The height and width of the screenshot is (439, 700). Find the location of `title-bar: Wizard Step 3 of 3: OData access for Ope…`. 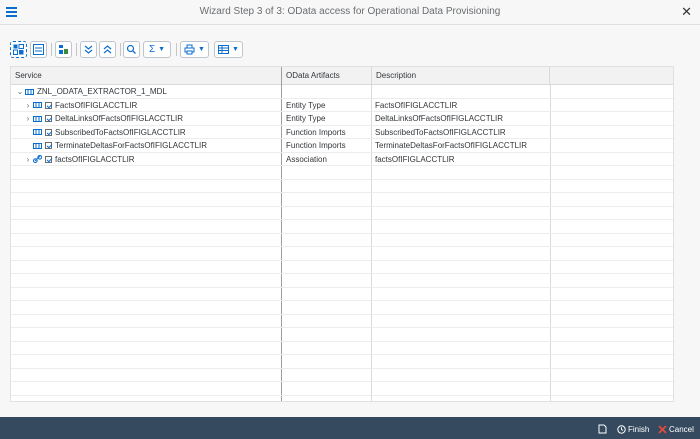

title-bar: Wizard Step 3 of 3: OData access for Ope… is located at coordinates (350, 12).